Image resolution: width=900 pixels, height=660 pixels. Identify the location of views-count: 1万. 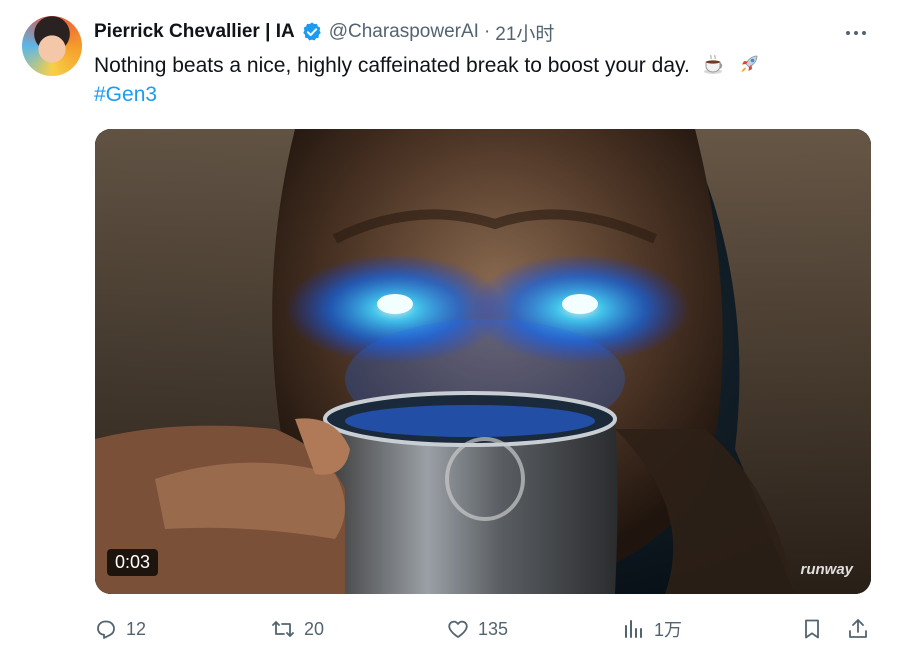
(668, 630).